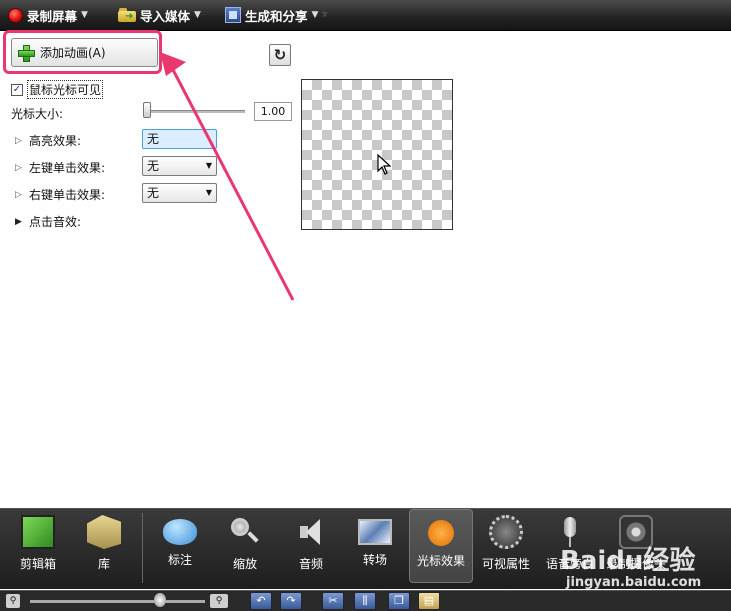 Image resolution: width=731 pixels, height=611 pixels. I want to click on right-click-effect-value: 无, so click(153, 193).